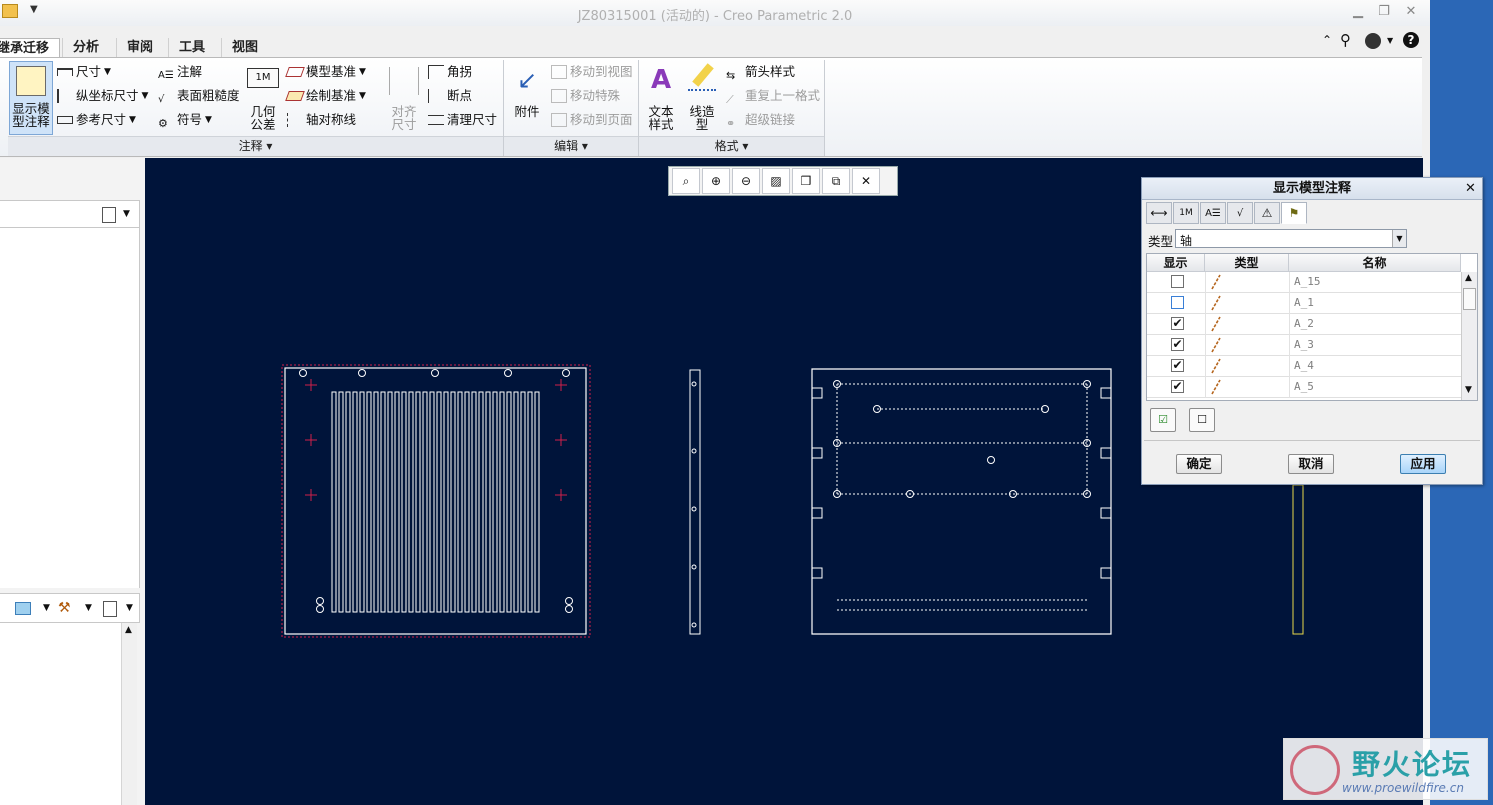 Image resolution: width=1493 pixels, height=805 pixels. What do you see at coordinates (126, 214) in the screenshot?
I see `tree-dropdown-icon: ▼` at bounding box center [126, 214].